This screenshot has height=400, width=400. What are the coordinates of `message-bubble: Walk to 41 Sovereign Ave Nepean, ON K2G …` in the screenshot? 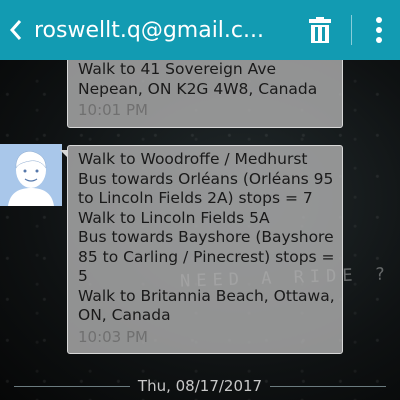 It's located at (205, 88).